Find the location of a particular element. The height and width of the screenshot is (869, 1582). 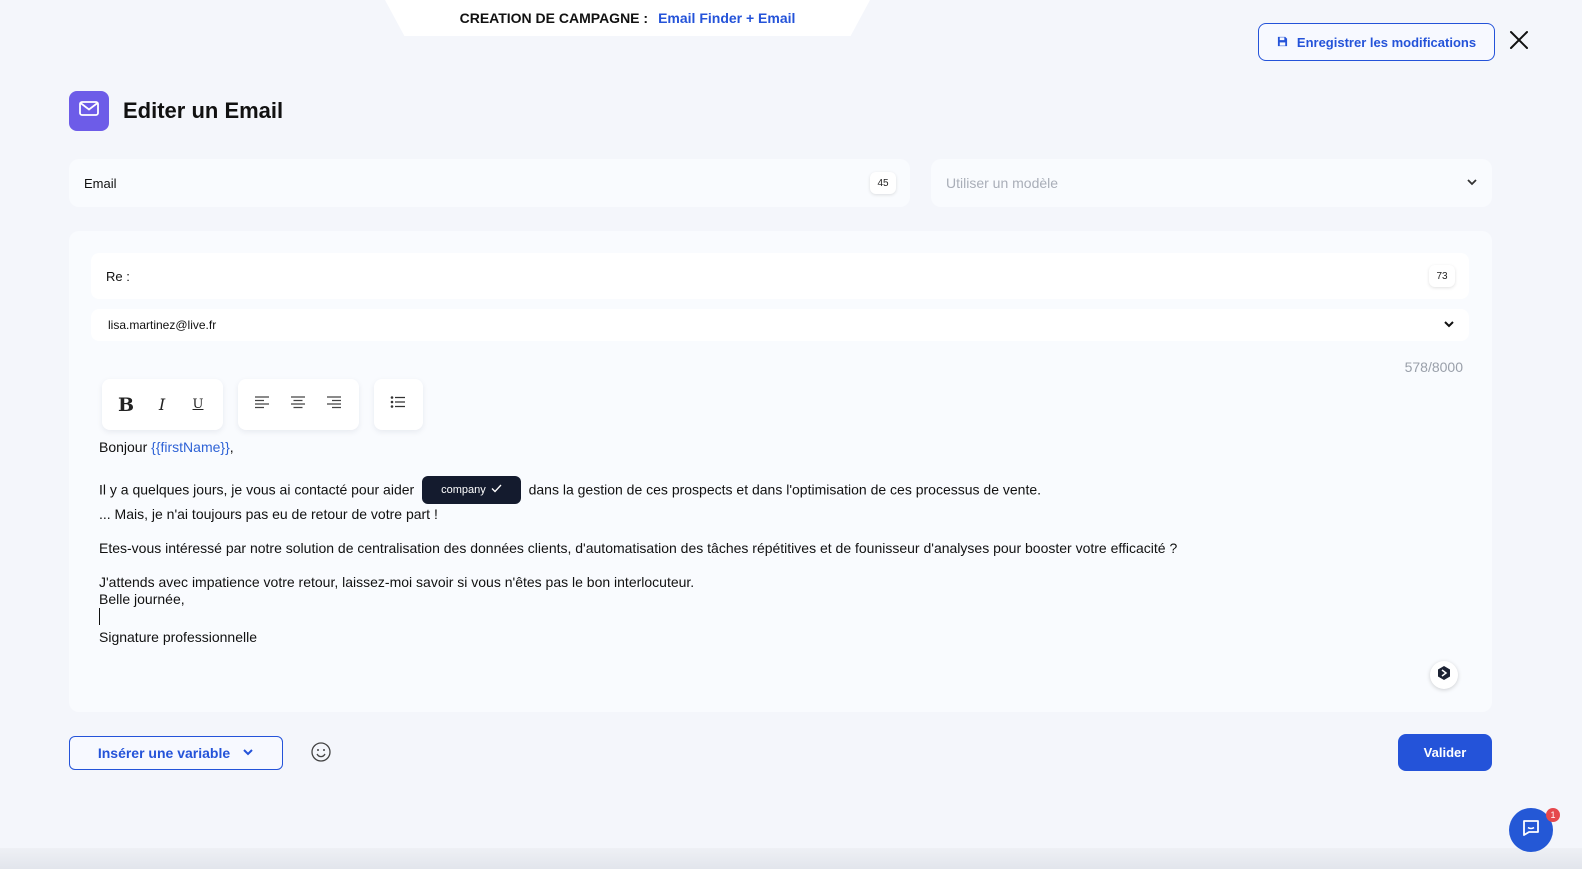

campaign-label: CREATION DE CAMPAGNE : is located at coordinates (554, 18).